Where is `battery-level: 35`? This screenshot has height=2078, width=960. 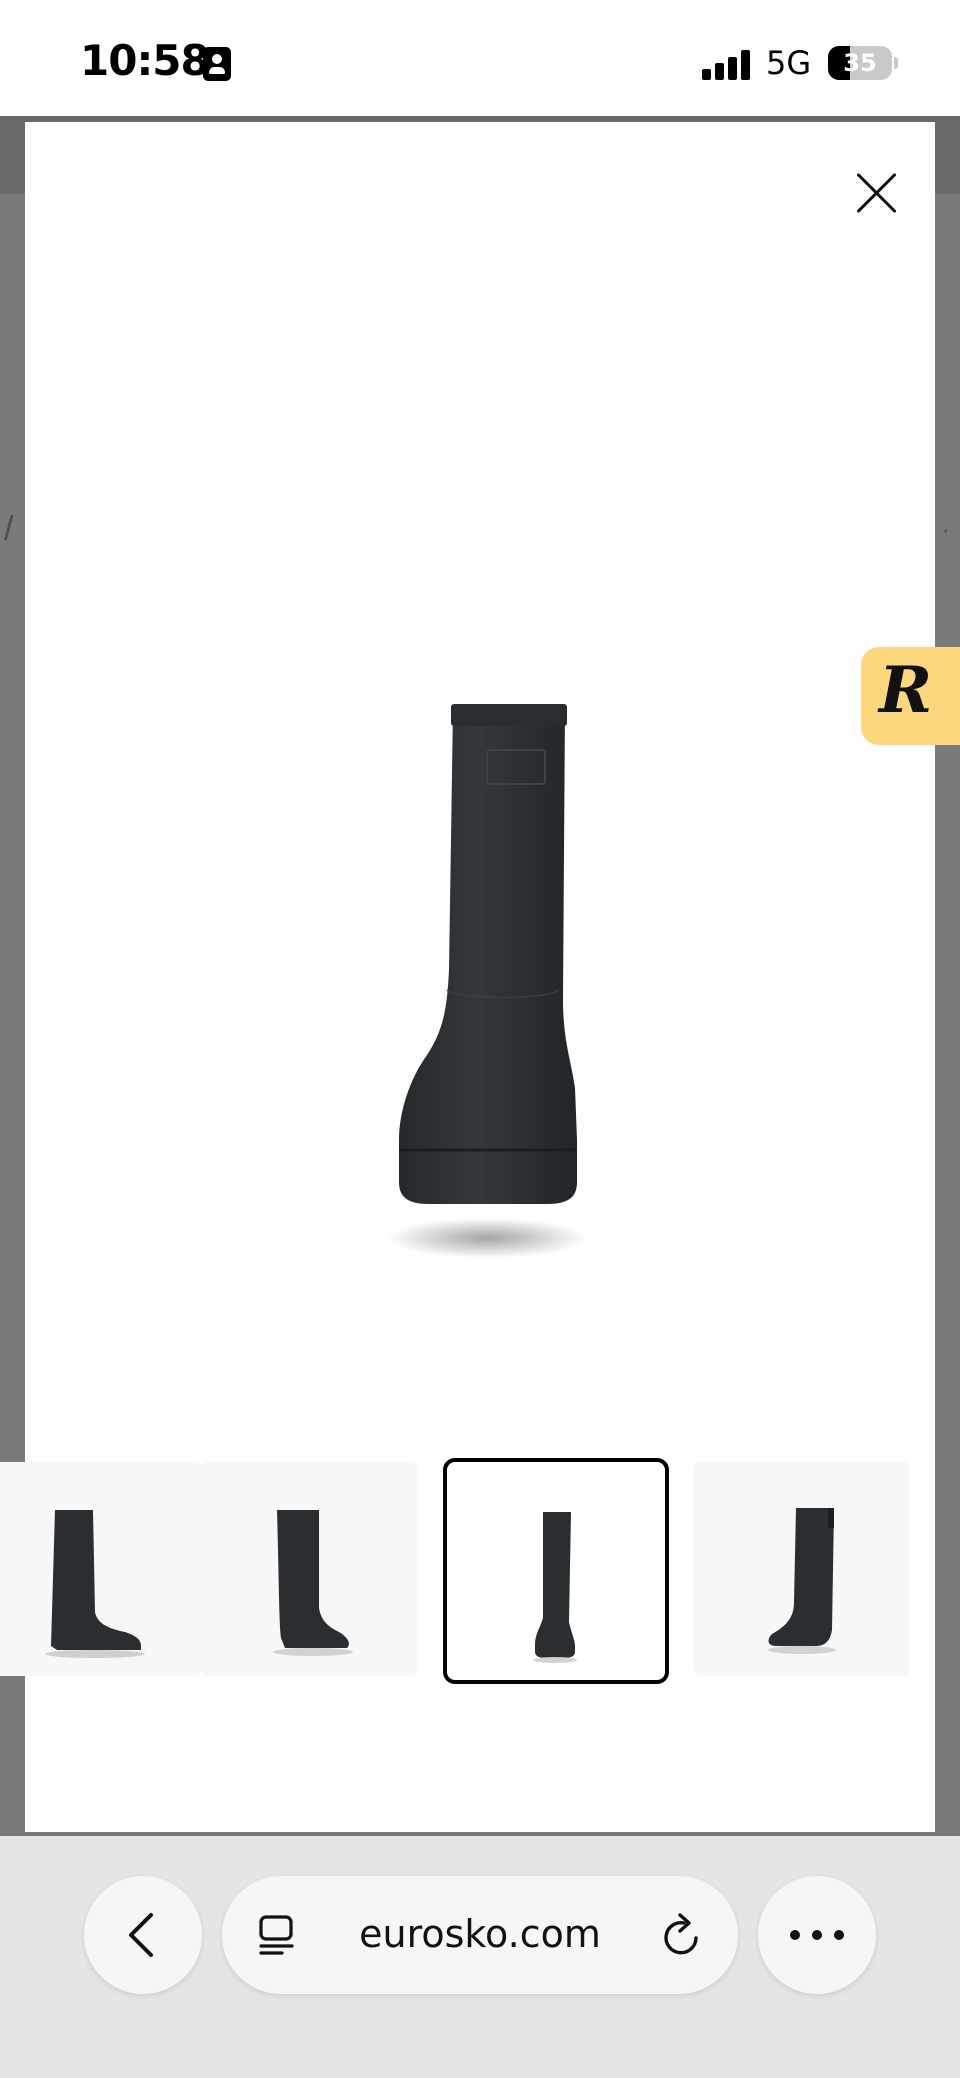
battery-level: 35 is located at coordinates (860, 63).